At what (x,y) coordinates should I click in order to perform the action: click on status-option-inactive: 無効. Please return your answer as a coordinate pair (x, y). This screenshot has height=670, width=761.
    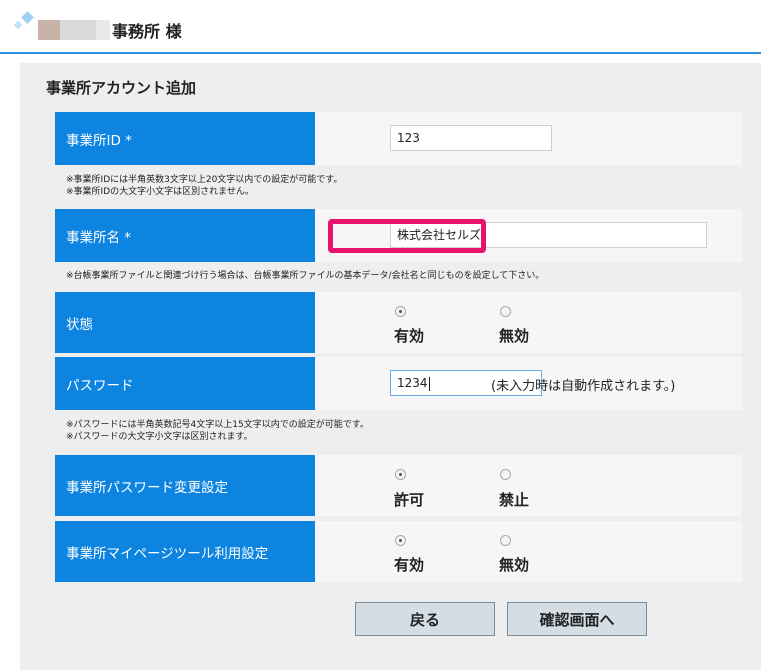
    Looking at the image, I should click on (529, 322).